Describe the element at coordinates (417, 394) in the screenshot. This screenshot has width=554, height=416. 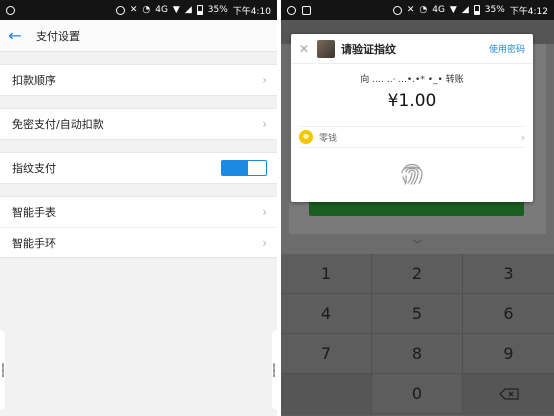
I see `key-0: 0` at that location.